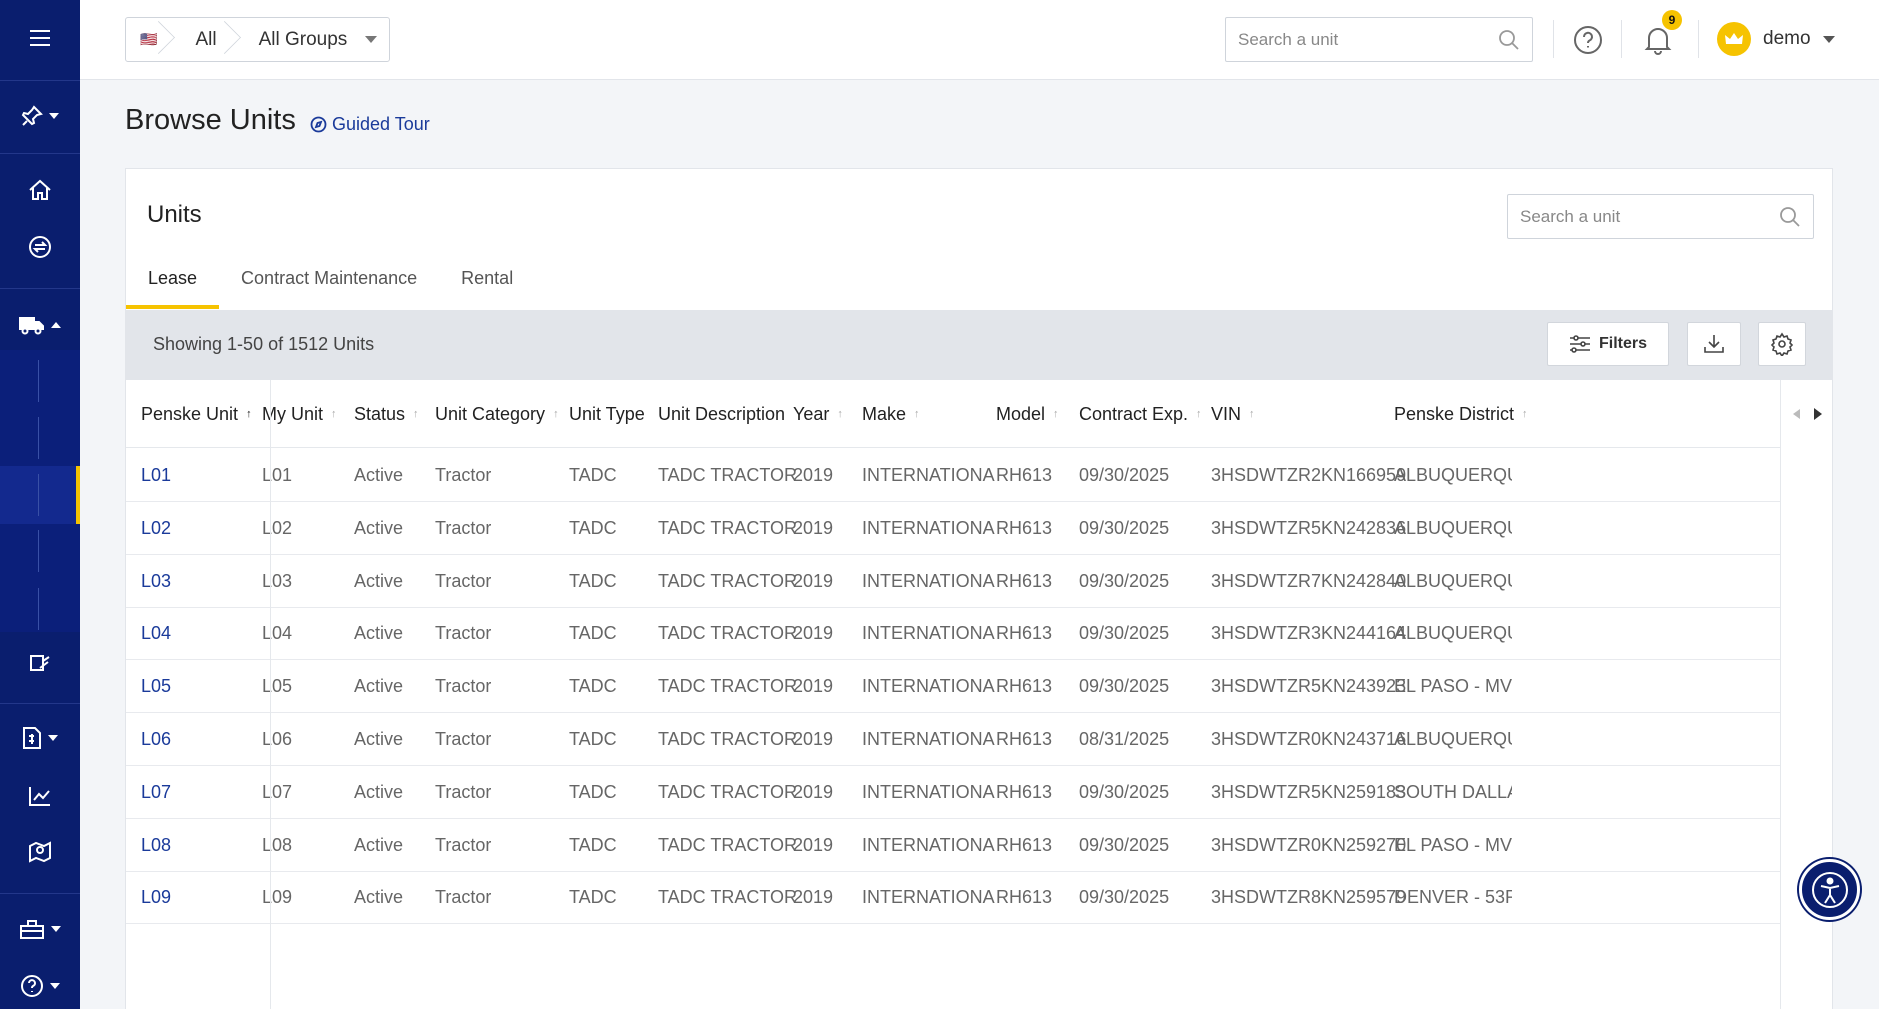  Describe the element at coordinates (818, 414) in the screenshot. I see `column-header-year: Year ↑` at that location.